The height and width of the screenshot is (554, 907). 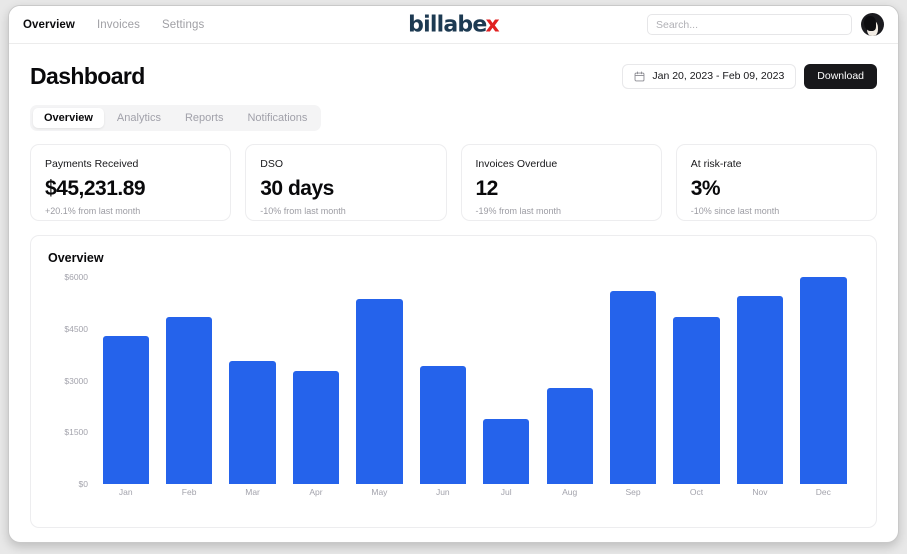 What do you see at coordinates (189, 492) in the screenshot?
I see `x-axis-tick: Feb` at bounding box center [189, 492].